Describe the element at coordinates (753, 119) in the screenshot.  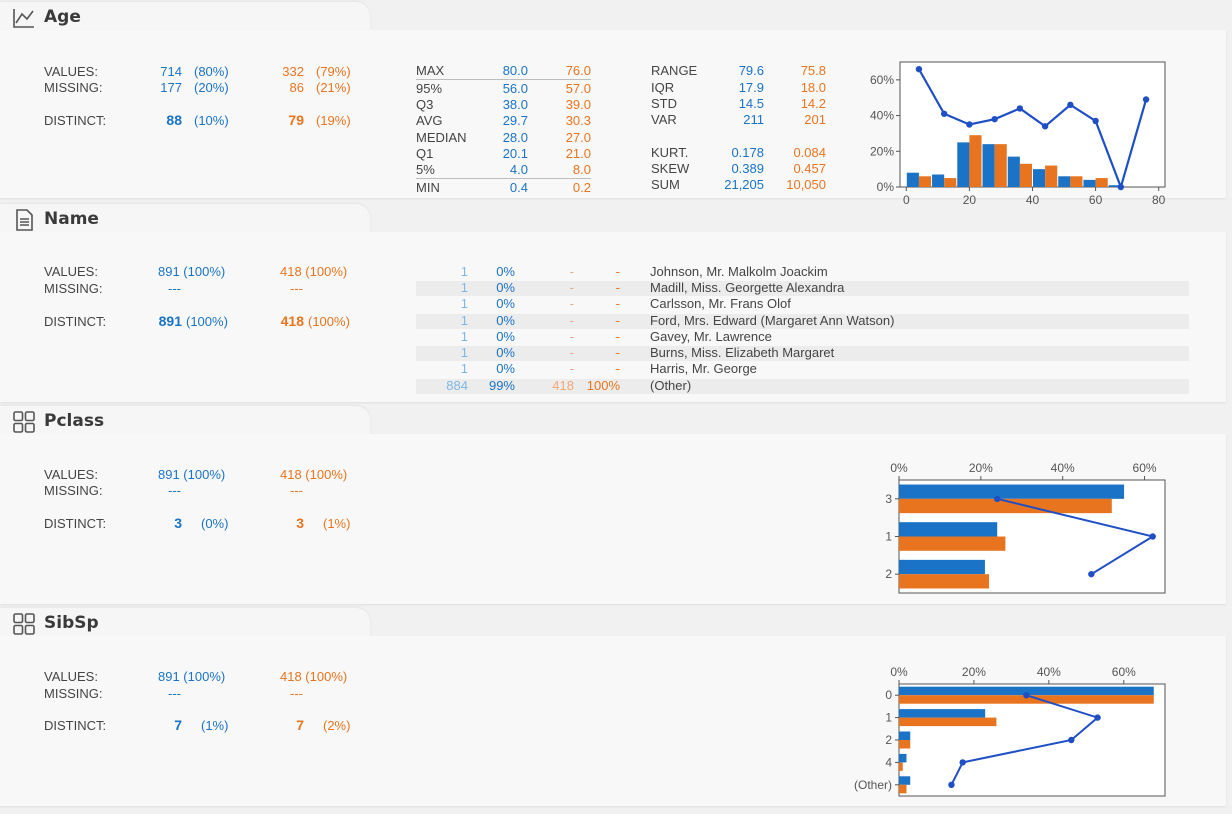
I see `stat-a: 211` at that location.